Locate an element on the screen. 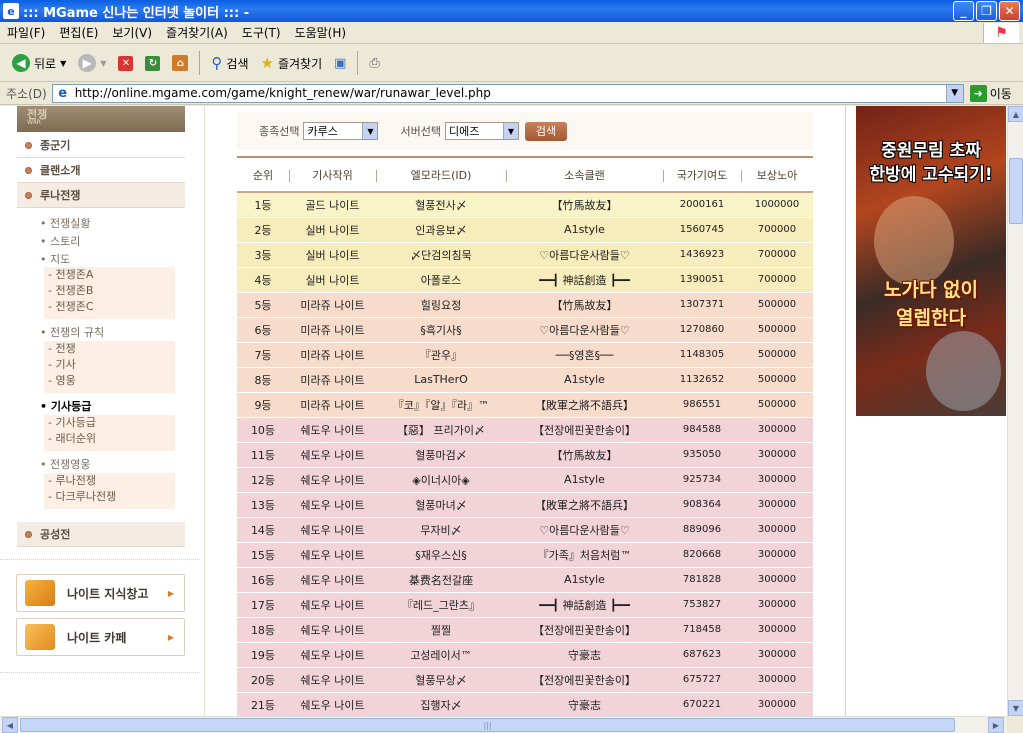 The image size is (1023, 733). server-select: 디에즈 ▼ is located at coordinates (481, 131).